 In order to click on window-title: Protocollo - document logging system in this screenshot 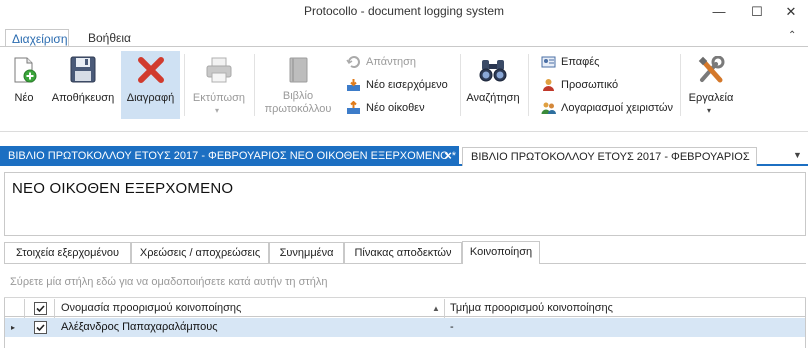, I will do `click(404, 11)`.